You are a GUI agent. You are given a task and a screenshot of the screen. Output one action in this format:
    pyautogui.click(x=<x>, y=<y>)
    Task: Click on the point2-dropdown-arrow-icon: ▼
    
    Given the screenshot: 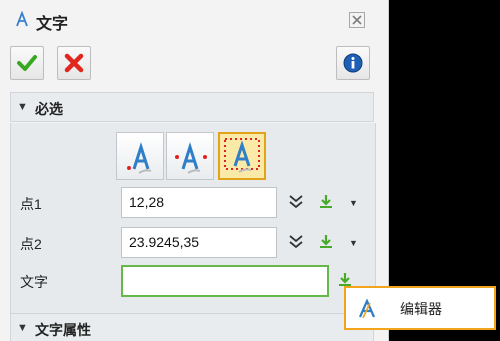 What is the action you would take?
    pyautogui.click(x=353, y=243)
    